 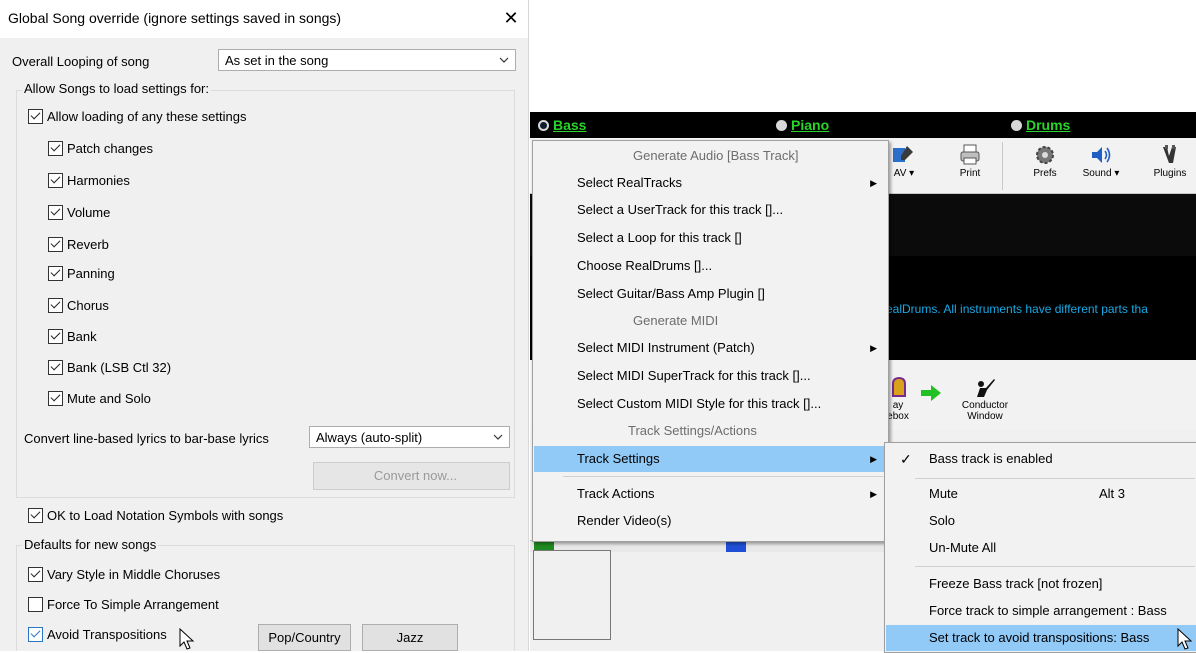 I want to click on chorus-checkbox: Chorus, so click(x=78, y=305).